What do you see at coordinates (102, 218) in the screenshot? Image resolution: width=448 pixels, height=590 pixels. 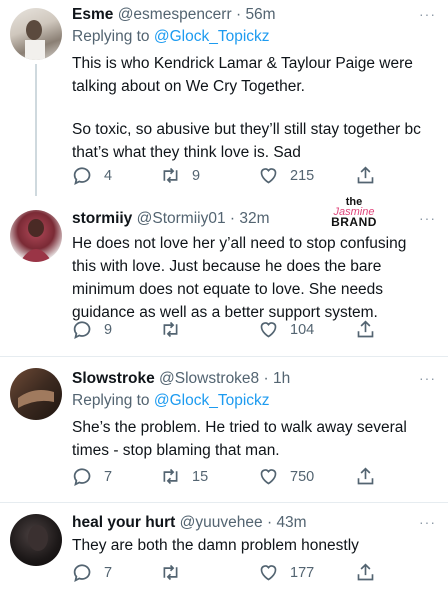 I see `display-name: stormiiy` at bounding box center [102, 218].